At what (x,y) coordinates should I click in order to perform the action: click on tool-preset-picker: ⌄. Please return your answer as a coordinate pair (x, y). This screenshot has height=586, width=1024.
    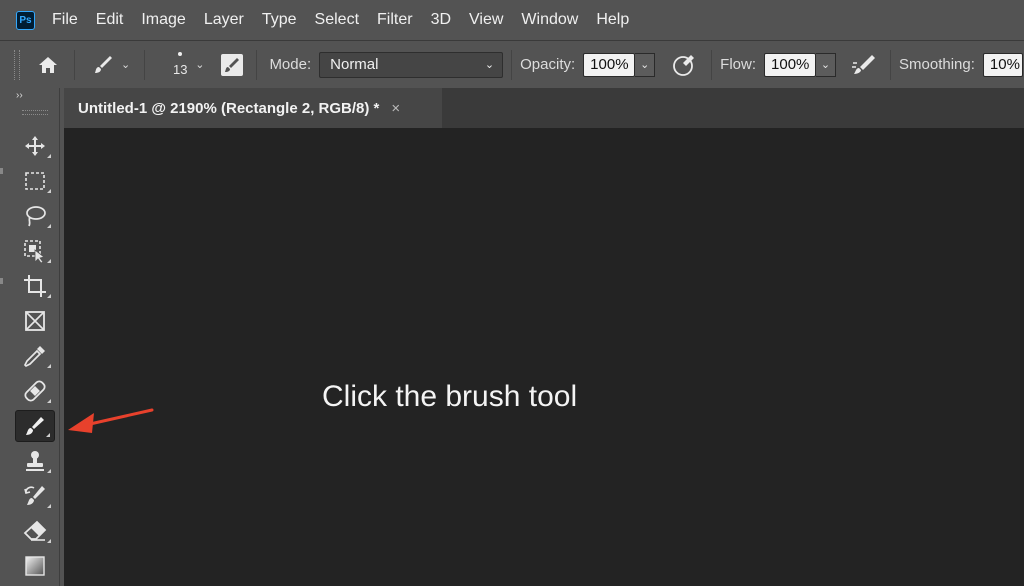
    Looking at the image, I should click on (110, 65).